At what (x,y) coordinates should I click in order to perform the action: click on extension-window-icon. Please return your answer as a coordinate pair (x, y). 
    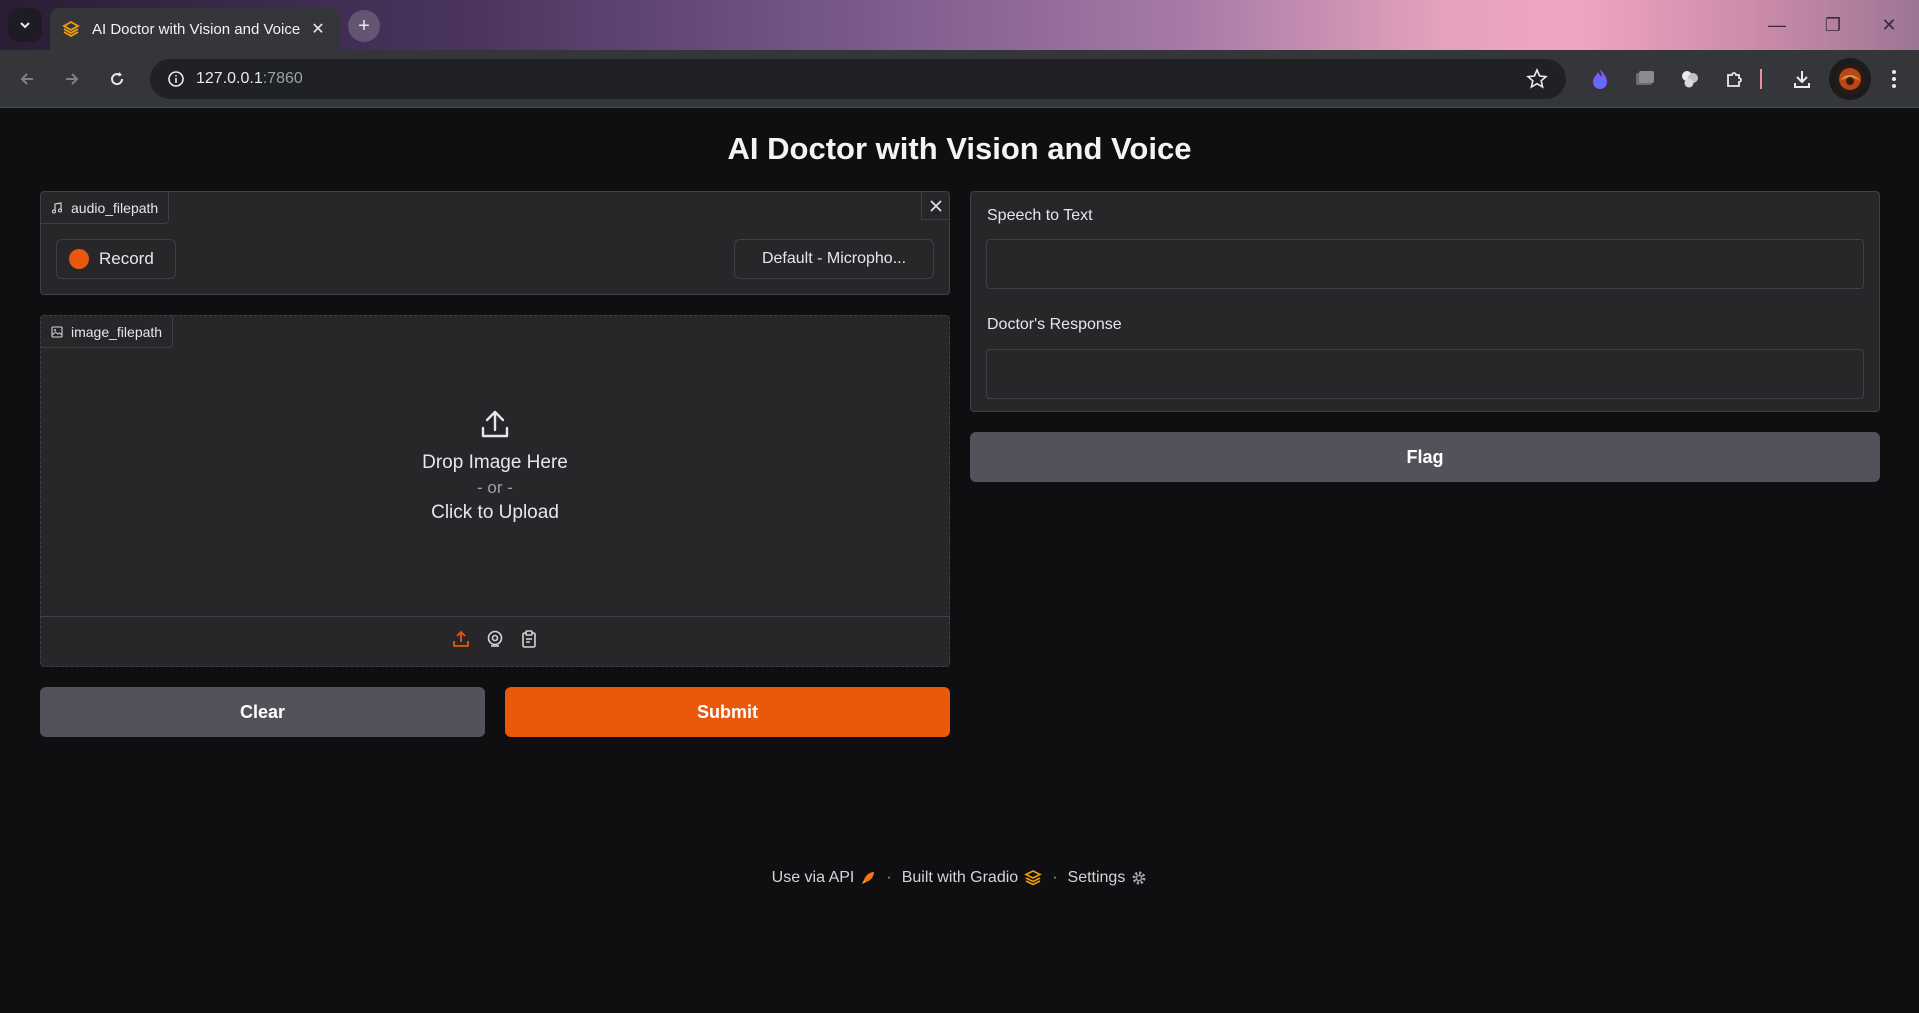
    Looking at the image, I should click on (1645, 79).